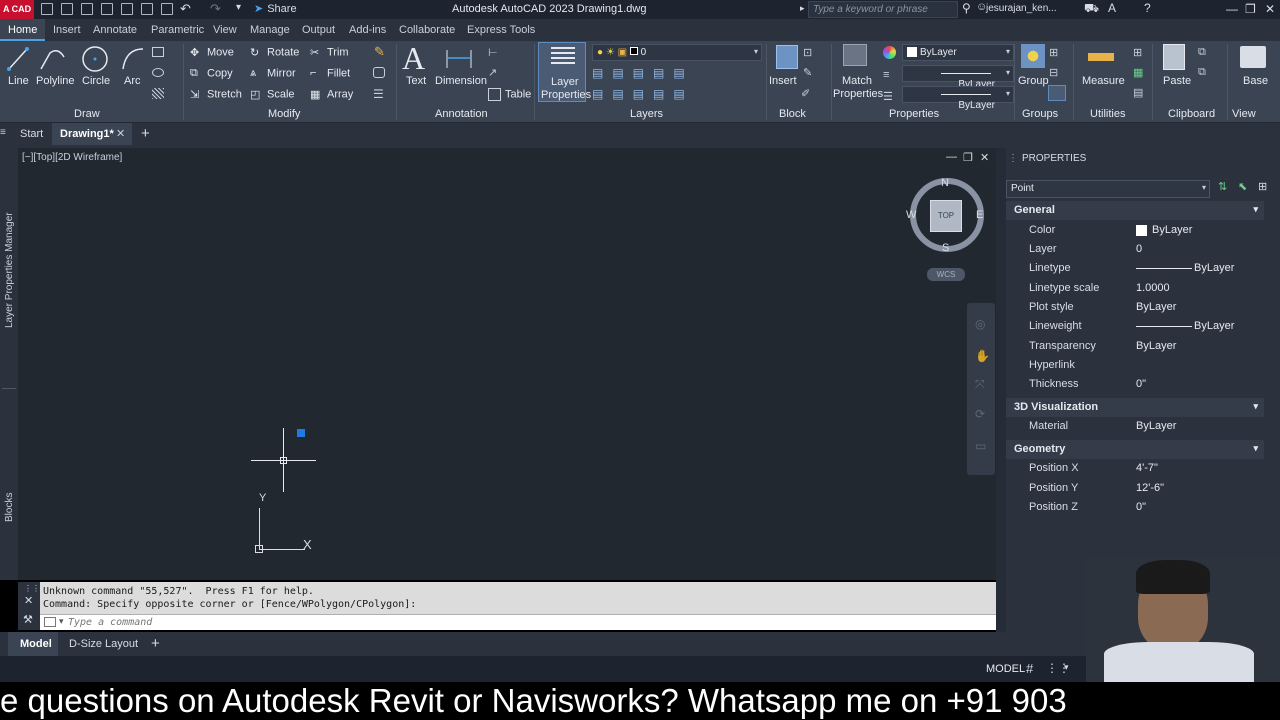 The image size is (1280, 720). Describe the element at coordinates (1255, 81) in the screenshot. I see `base-button: Base` at that location.